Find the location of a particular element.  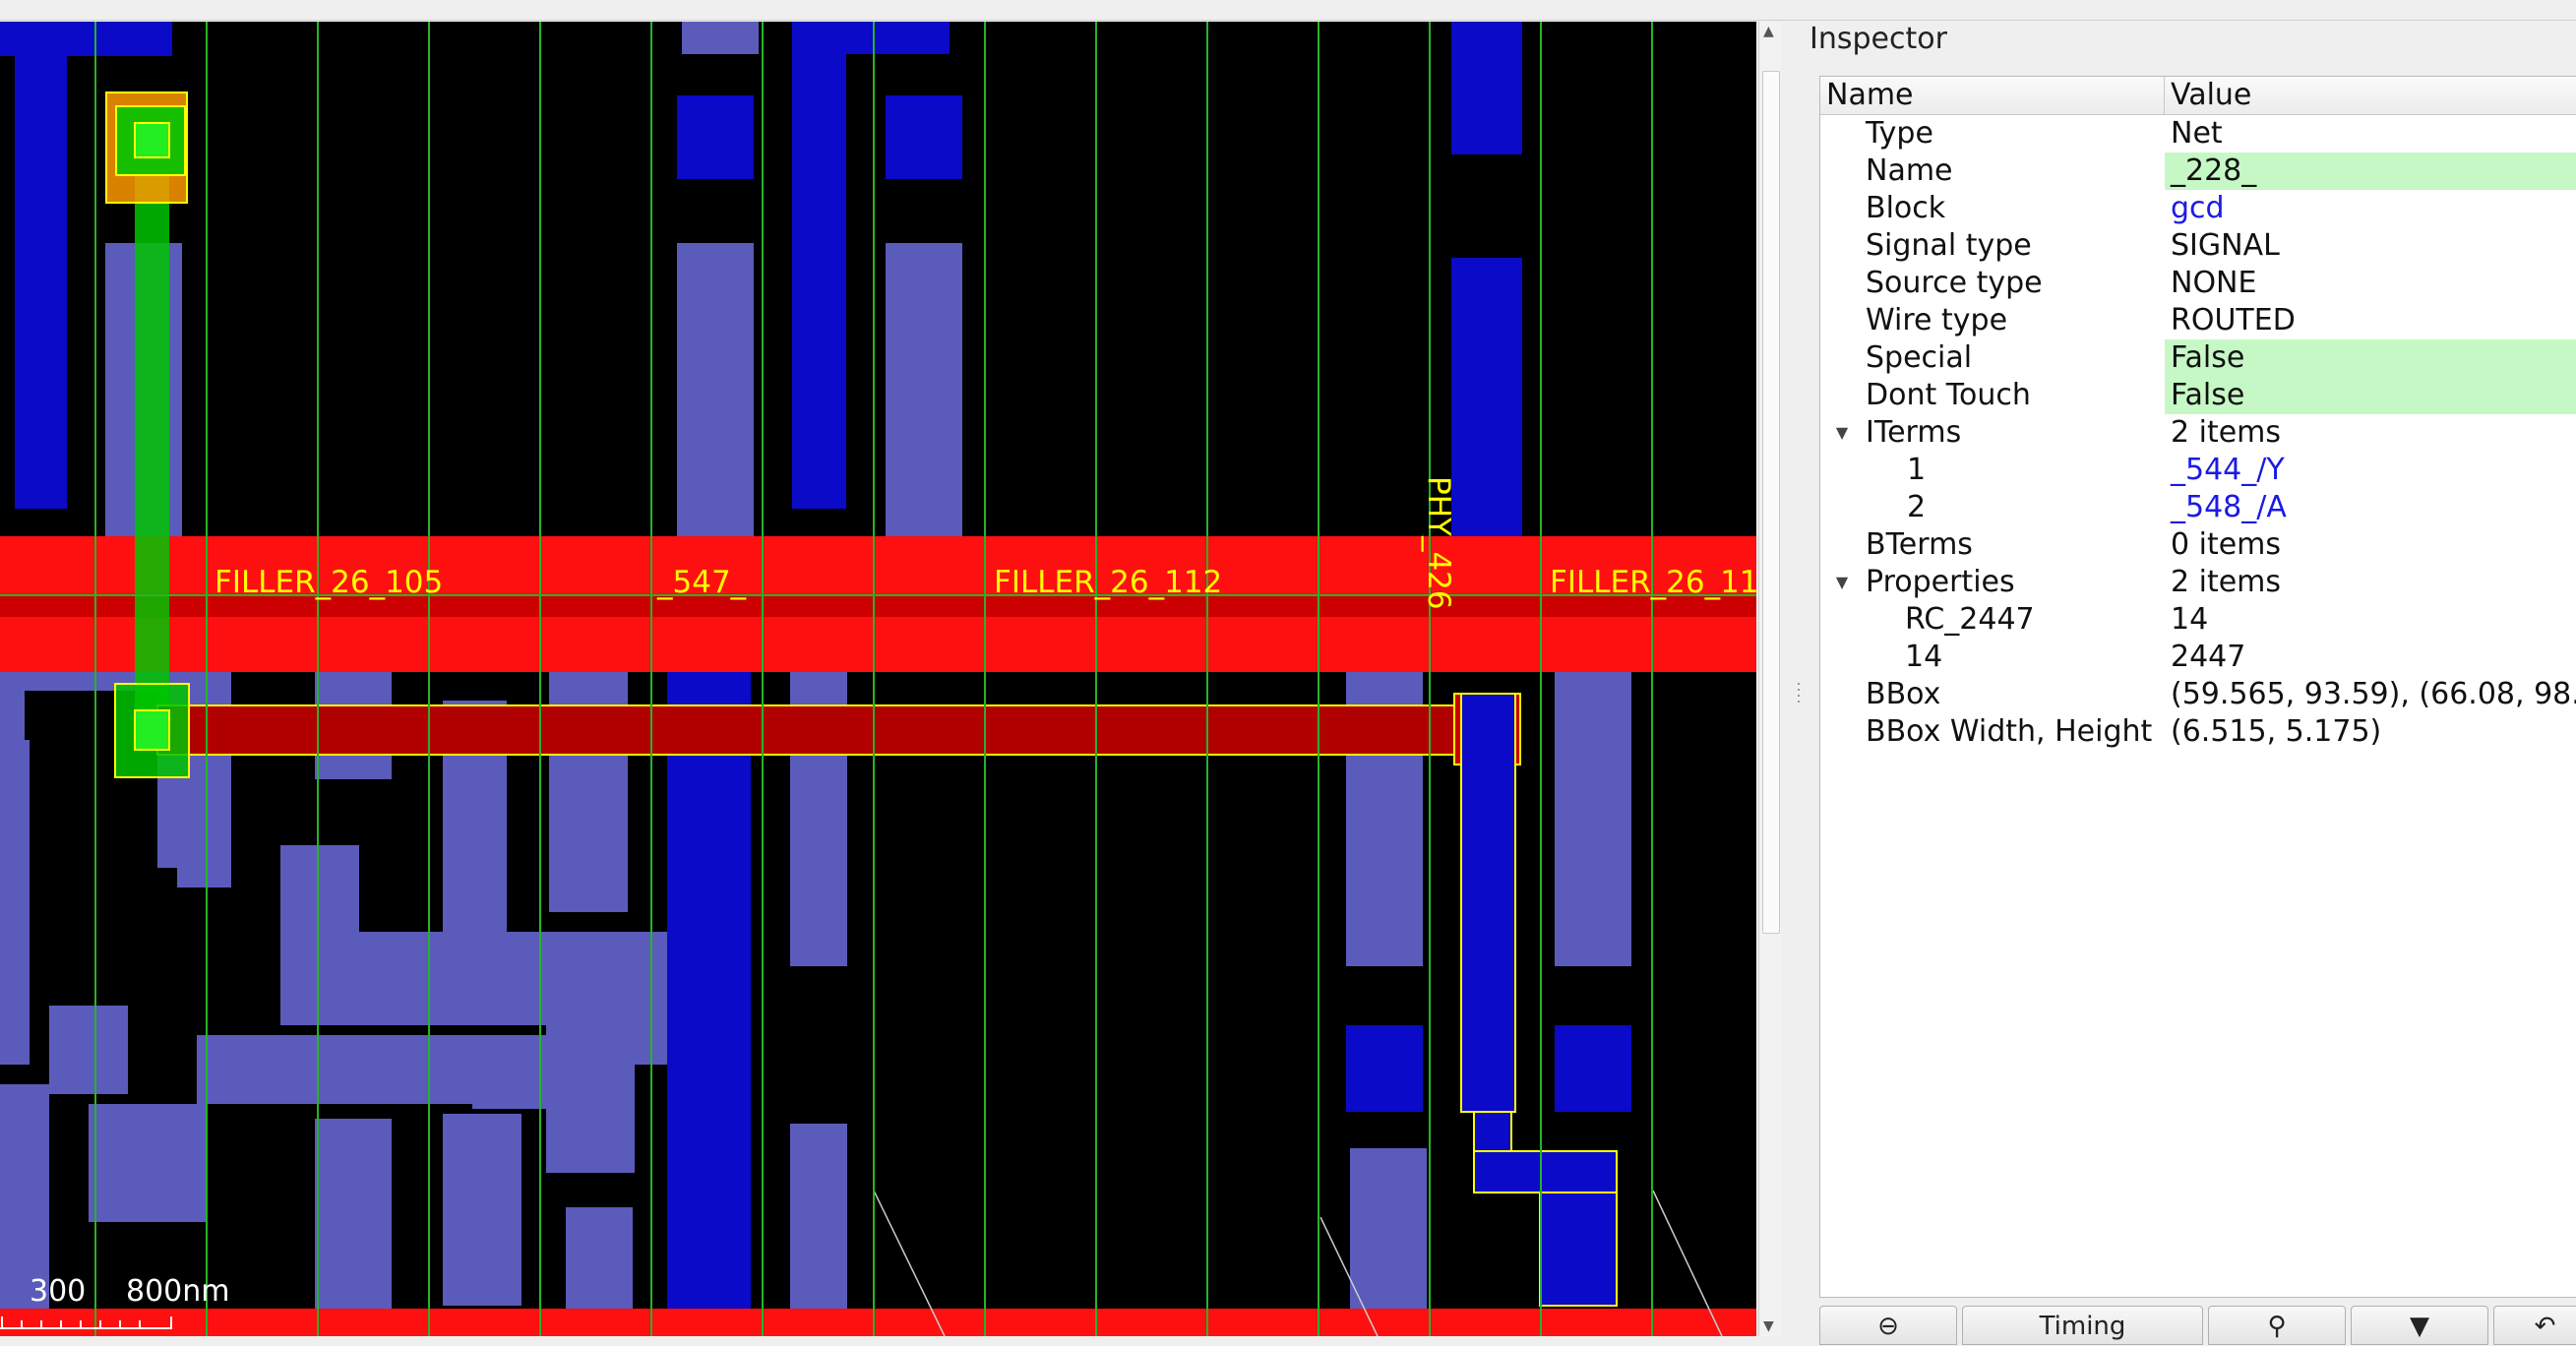

property-name: BTerms is located at coordinates (1919, 544).